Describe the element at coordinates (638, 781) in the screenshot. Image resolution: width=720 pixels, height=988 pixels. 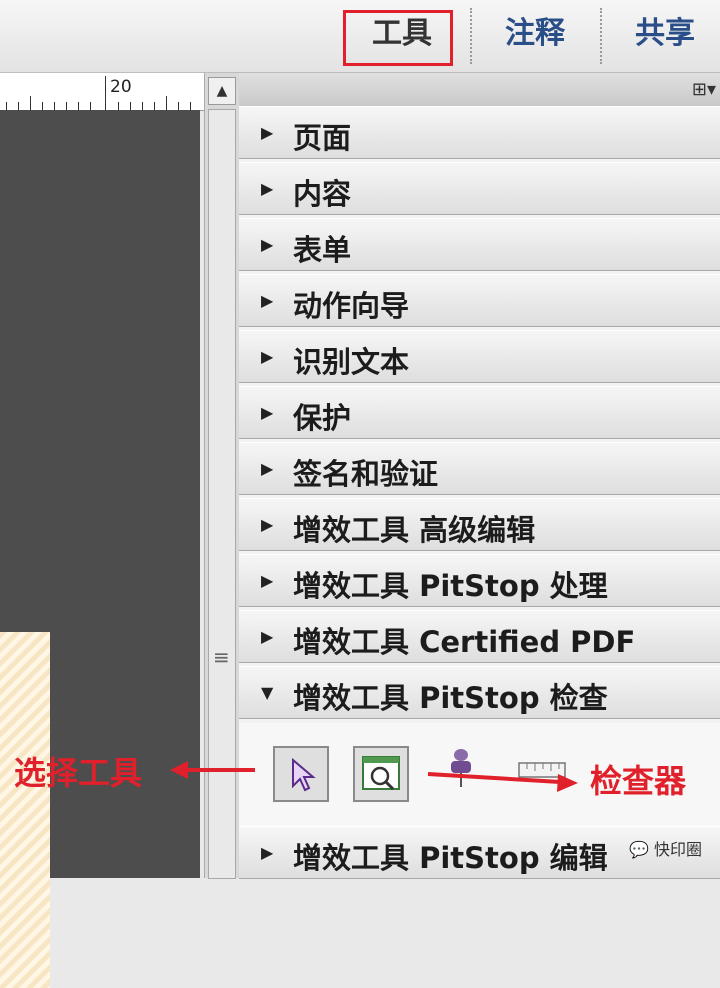
I see `inspector-annotation: 检查器` at that location.